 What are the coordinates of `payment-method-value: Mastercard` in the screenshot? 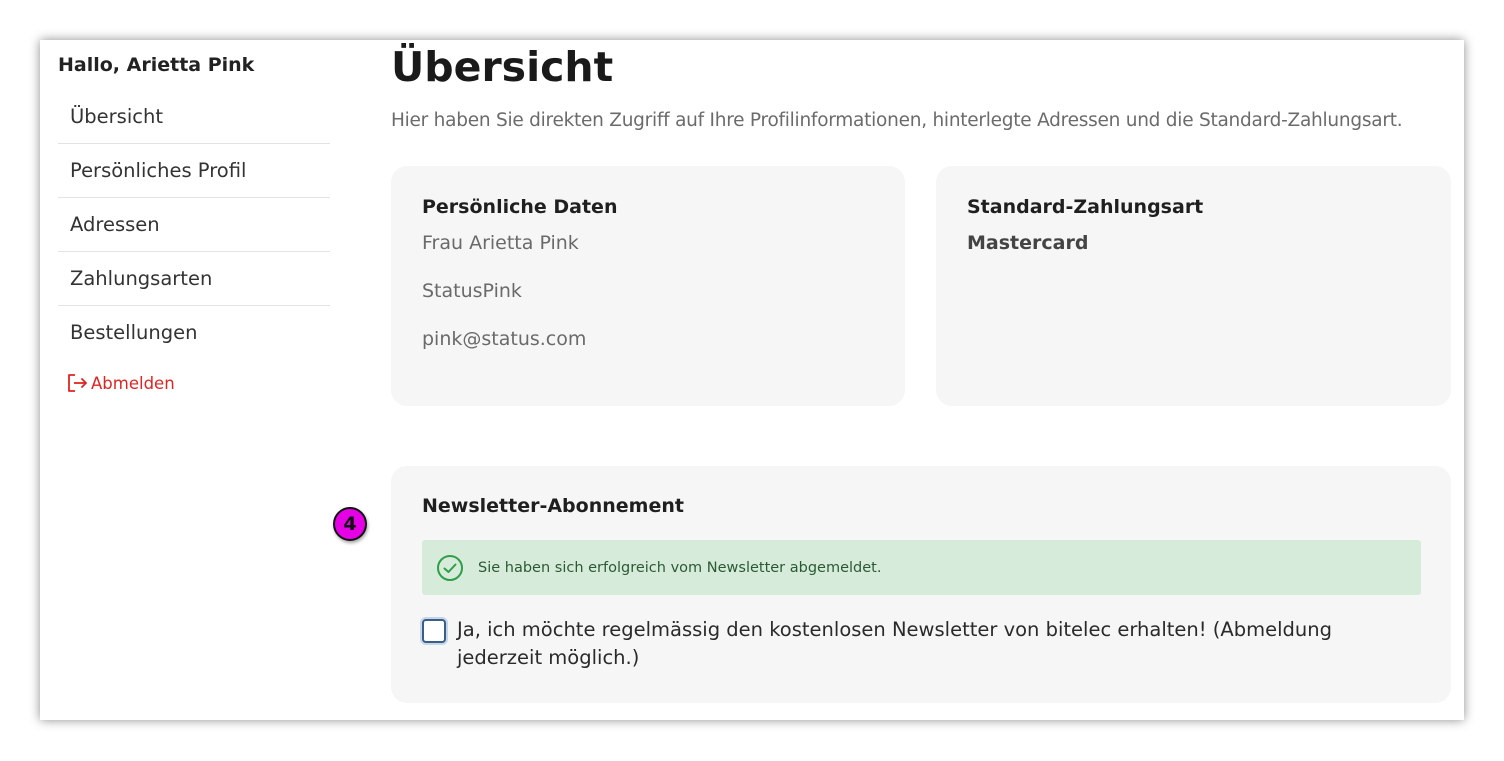 It's located at (1028, 243).